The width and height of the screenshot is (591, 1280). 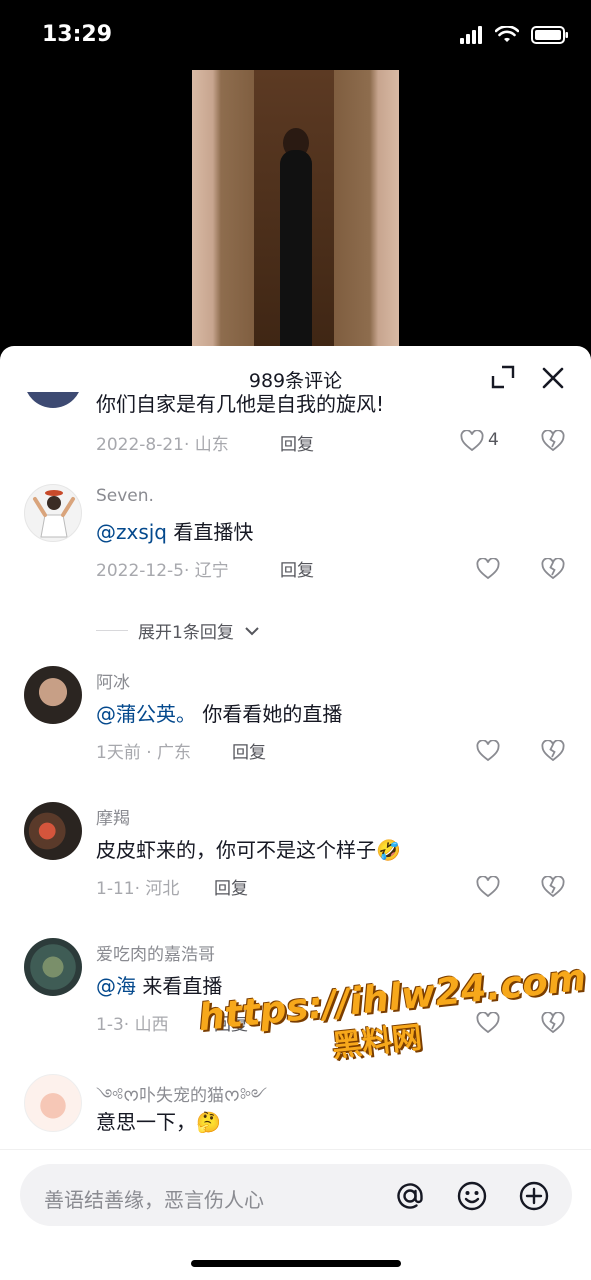 I want to click on comment-text: 你们自家是有几他是自我的旋风!, so click(x=240, y=404).